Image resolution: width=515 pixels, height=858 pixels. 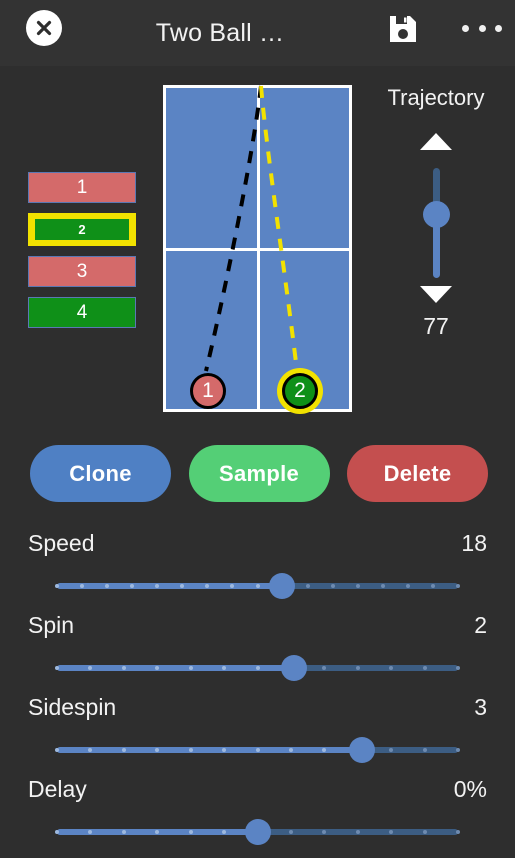 I want to click on table-court: 1 2, so click(x=257, y=248).